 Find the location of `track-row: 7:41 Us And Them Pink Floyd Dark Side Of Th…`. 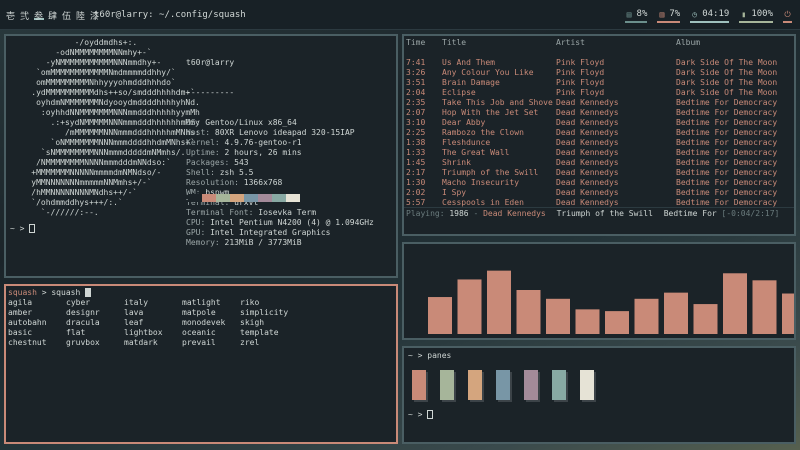

track-row: 7:41 Us And Them Pink Floyd Dark Side Of Th… is located at coordinates (603, 63).